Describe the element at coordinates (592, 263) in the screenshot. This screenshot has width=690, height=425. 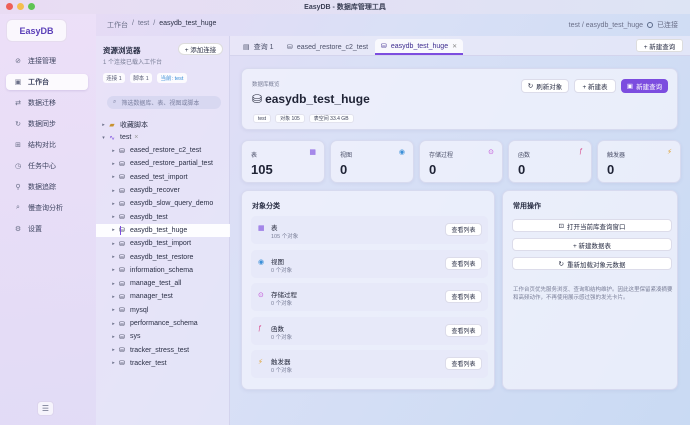
I see `reload-metadata-button: ↻ 重新加载对象元数据` at that location.